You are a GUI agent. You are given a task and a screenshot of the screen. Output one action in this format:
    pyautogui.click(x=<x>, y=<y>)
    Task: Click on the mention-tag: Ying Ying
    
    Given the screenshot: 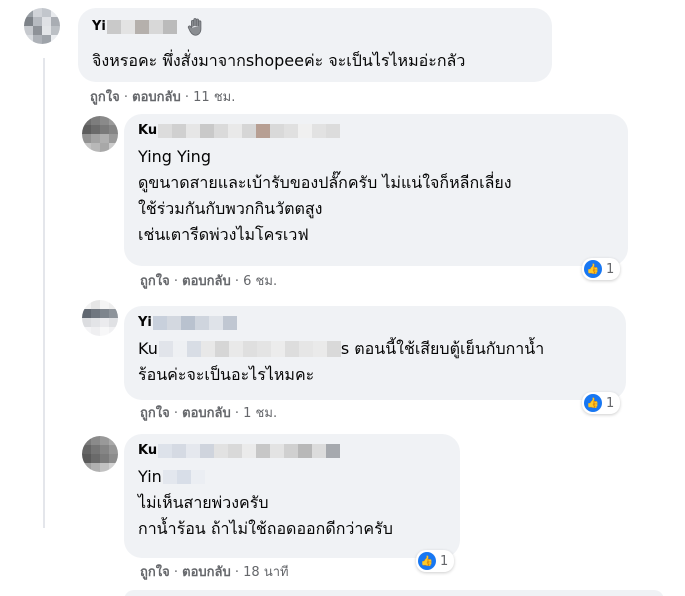 What is the action you would take?
    pyautogui.click(x=376, y=157)
    